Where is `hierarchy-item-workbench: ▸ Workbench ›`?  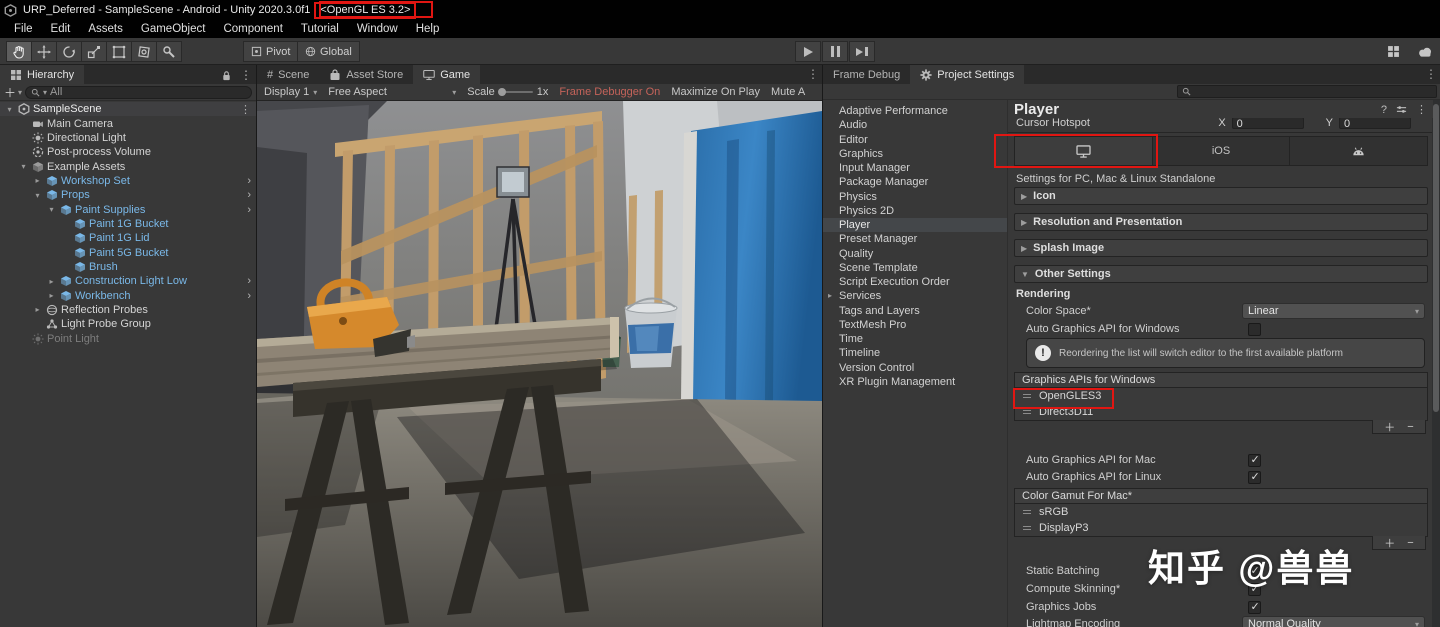
hierarchy-item-workbench: ▸ Workbench › is located at coordinates (128, 295).